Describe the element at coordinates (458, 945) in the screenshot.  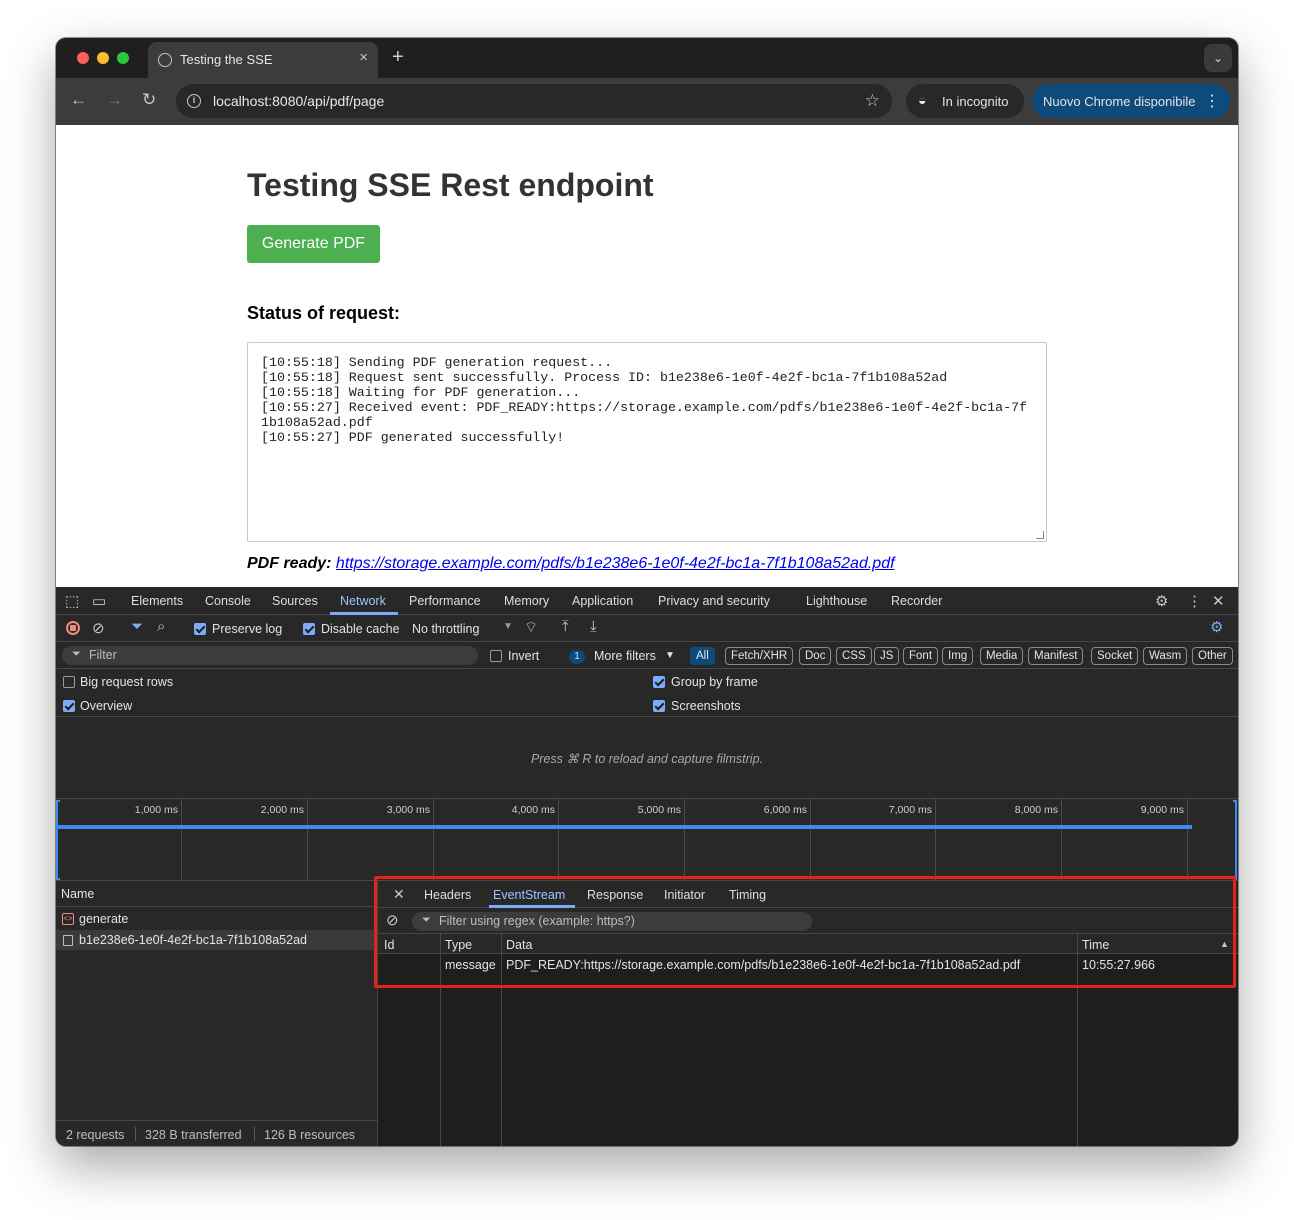
I see `column-type: Type` at that location.